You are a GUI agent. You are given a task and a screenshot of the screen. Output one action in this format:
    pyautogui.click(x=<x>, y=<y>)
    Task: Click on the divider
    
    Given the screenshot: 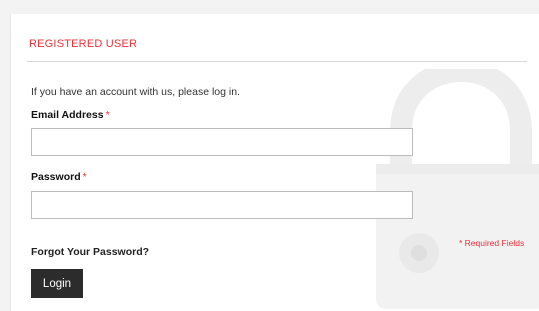 What is the action you would take?
    pyautogui.click(x=277, y=61)
    